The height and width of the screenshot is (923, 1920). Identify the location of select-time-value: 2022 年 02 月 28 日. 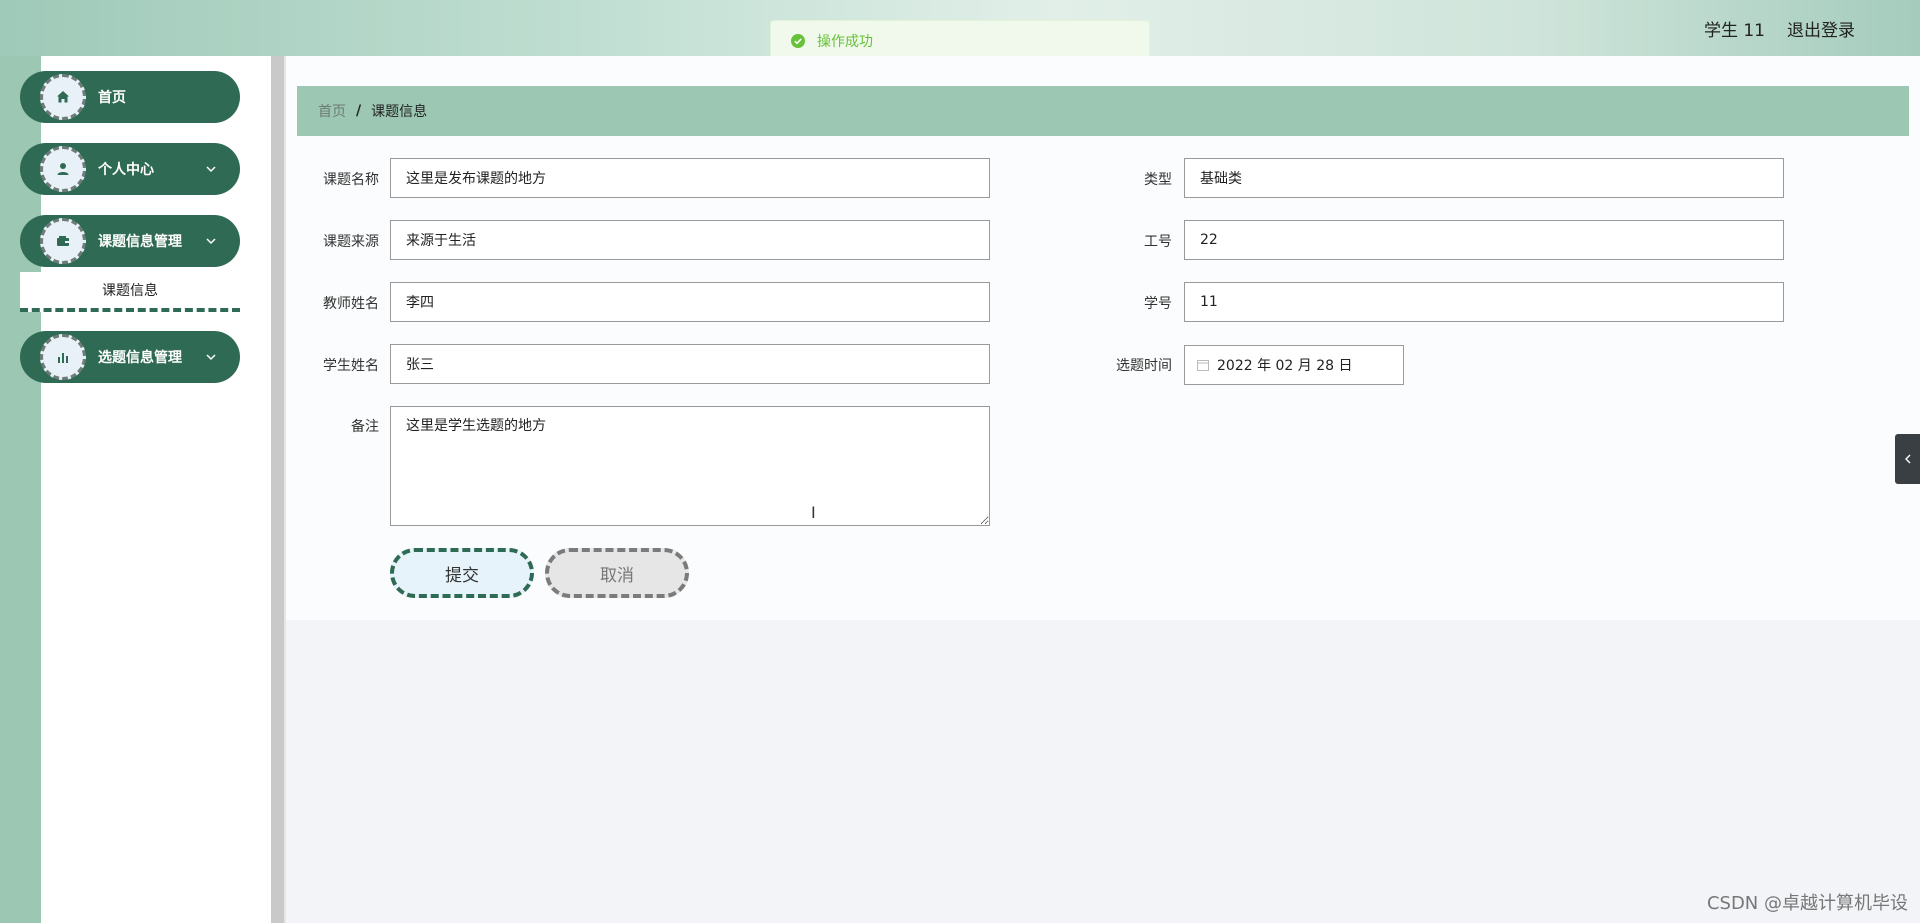
(1285, 366).